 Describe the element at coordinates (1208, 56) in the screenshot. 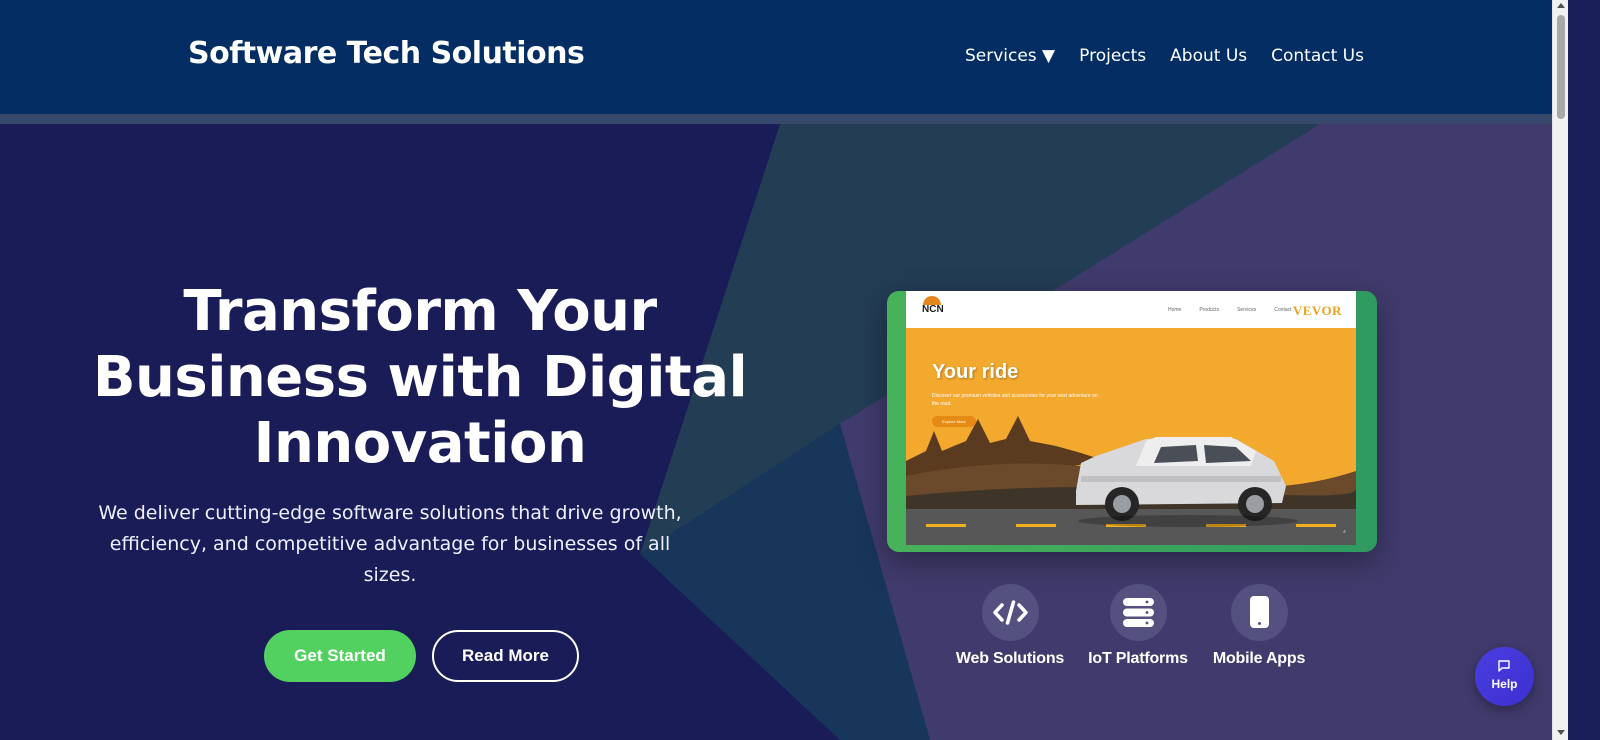

I see `nav-about: About Us` at that location.